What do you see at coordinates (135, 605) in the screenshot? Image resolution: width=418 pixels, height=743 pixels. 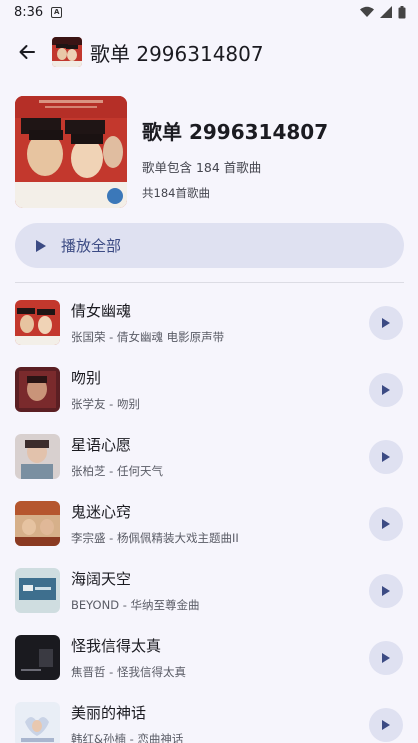 I see `song-subtitle: BEYOND - 华纳至尊金曲` at bounding box center [135, 605].